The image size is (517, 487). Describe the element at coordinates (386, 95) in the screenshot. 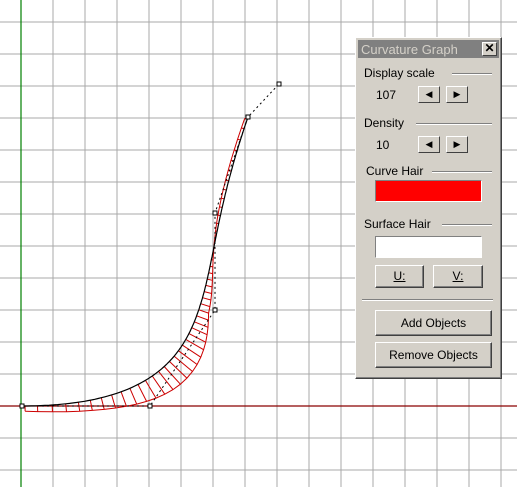

I see `display-scale-value: 107` at that location.